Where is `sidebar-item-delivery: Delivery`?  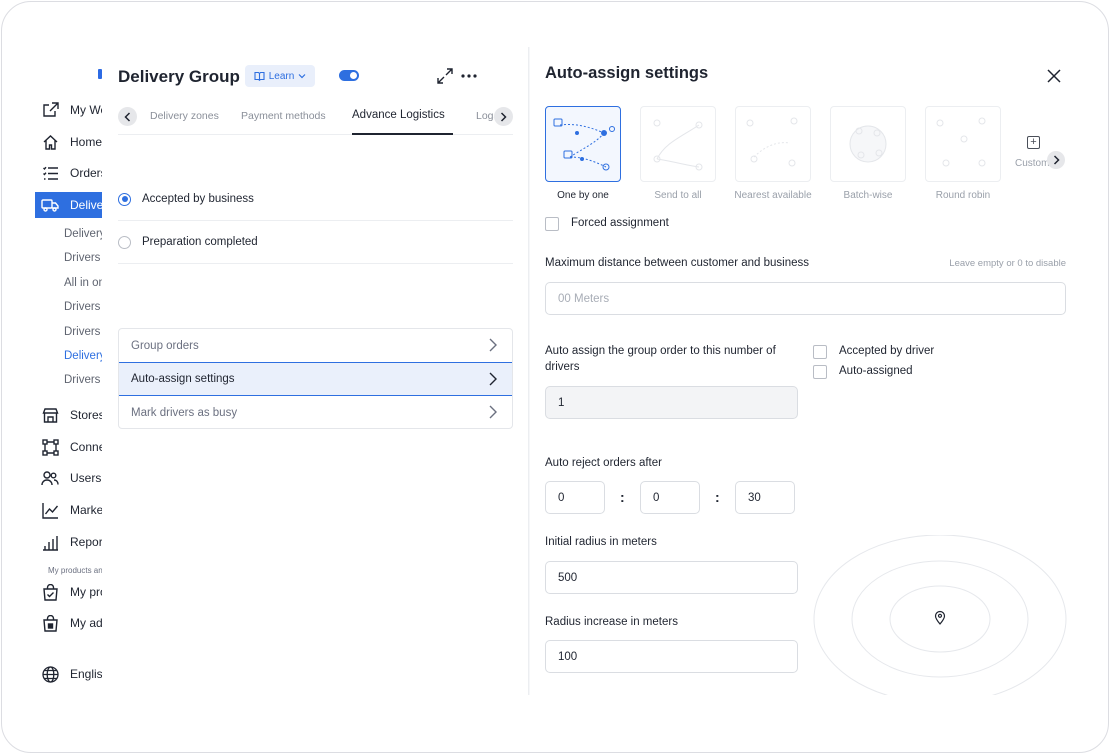
sidebar-item-delivery: Delivery is located at coordinates (70, 205).